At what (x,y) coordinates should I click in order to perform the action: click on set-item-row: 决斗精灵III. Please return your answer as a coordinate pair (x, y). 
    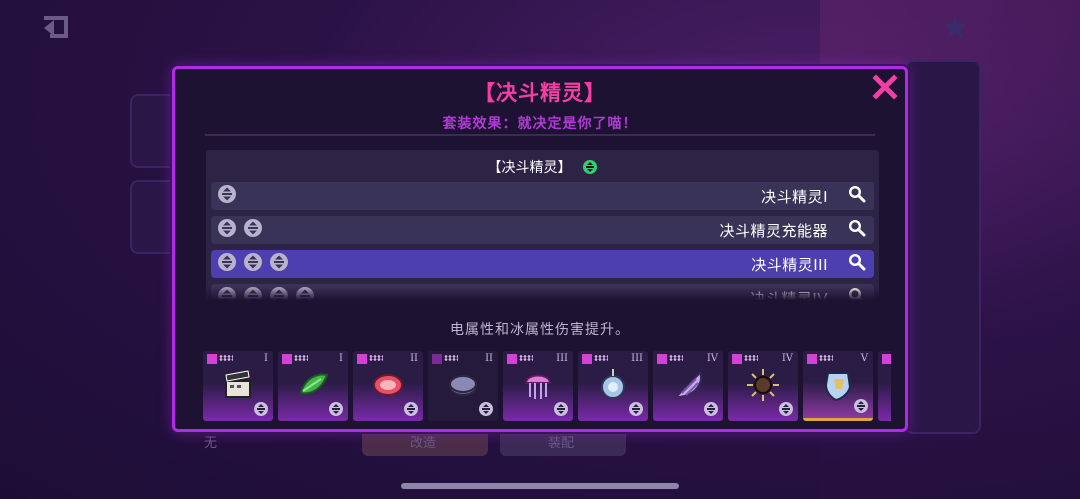
    Looking at the image, I should click on (542, 264).